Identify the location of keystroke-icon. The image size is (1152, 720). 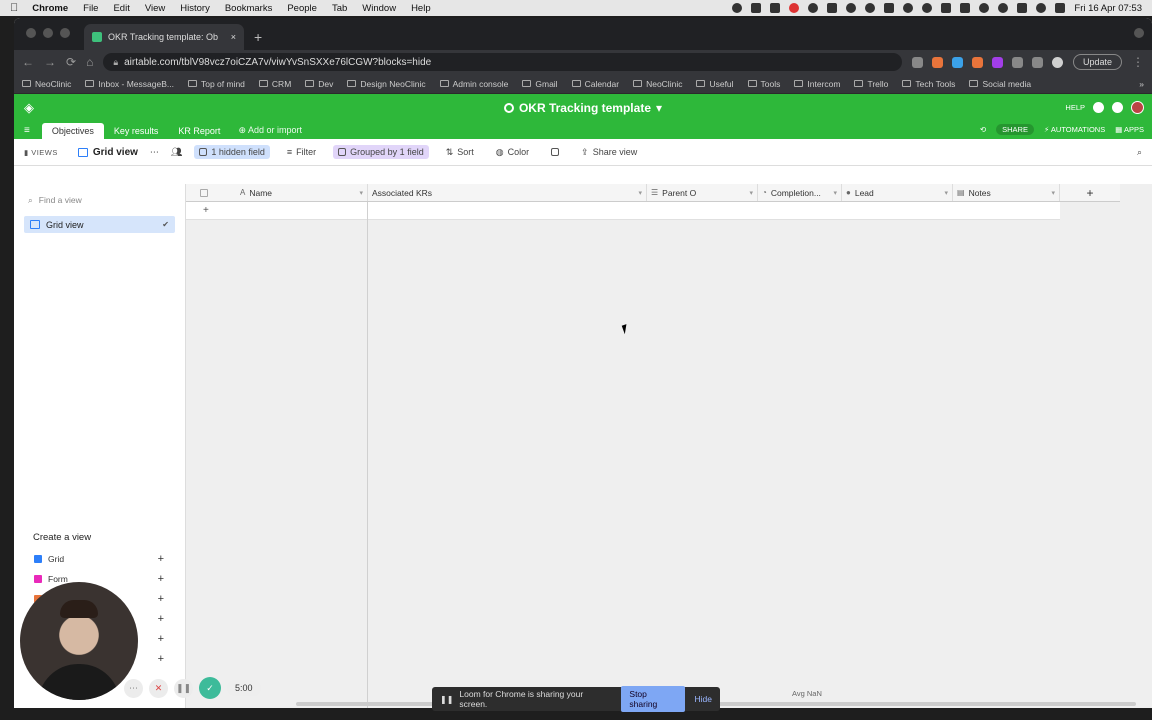
(832, 8).